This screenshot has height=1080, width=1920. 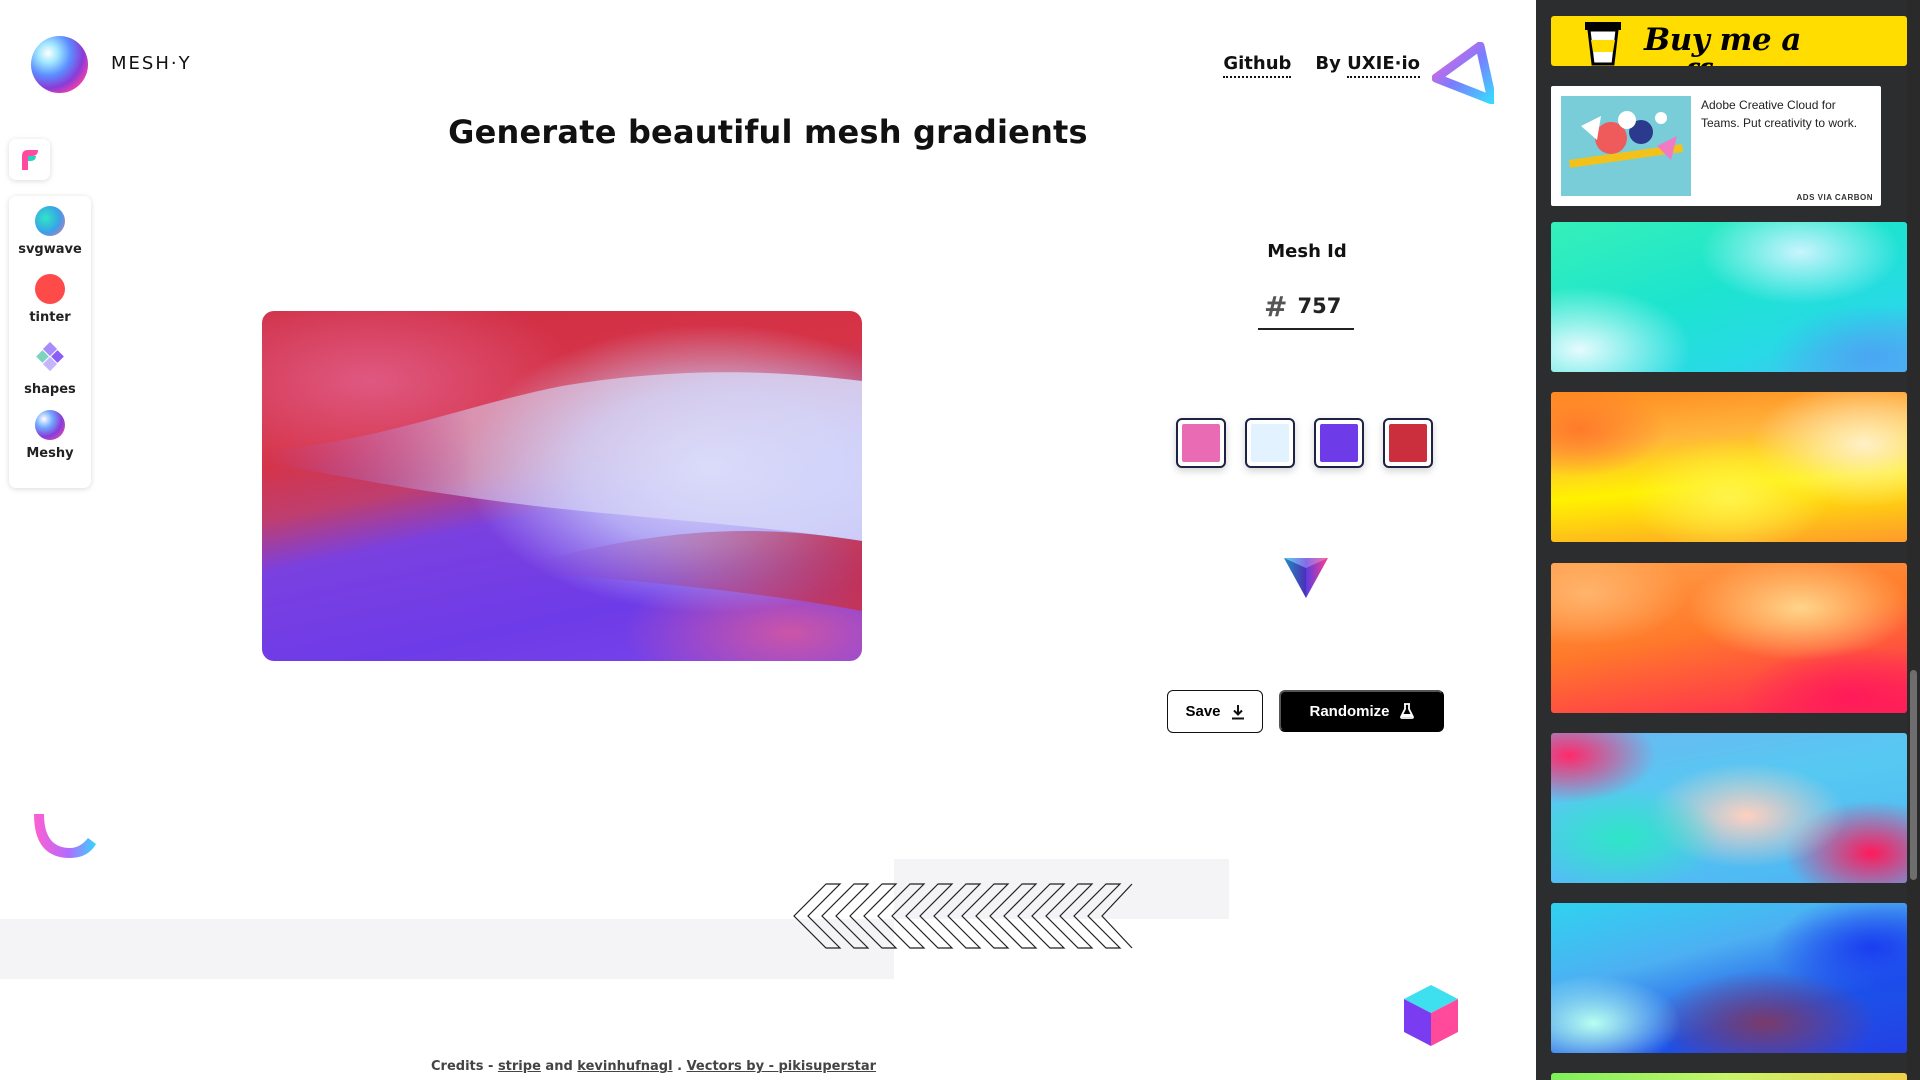 I want to click on randomize-button: Randomize, so click(x=1361, y=711).